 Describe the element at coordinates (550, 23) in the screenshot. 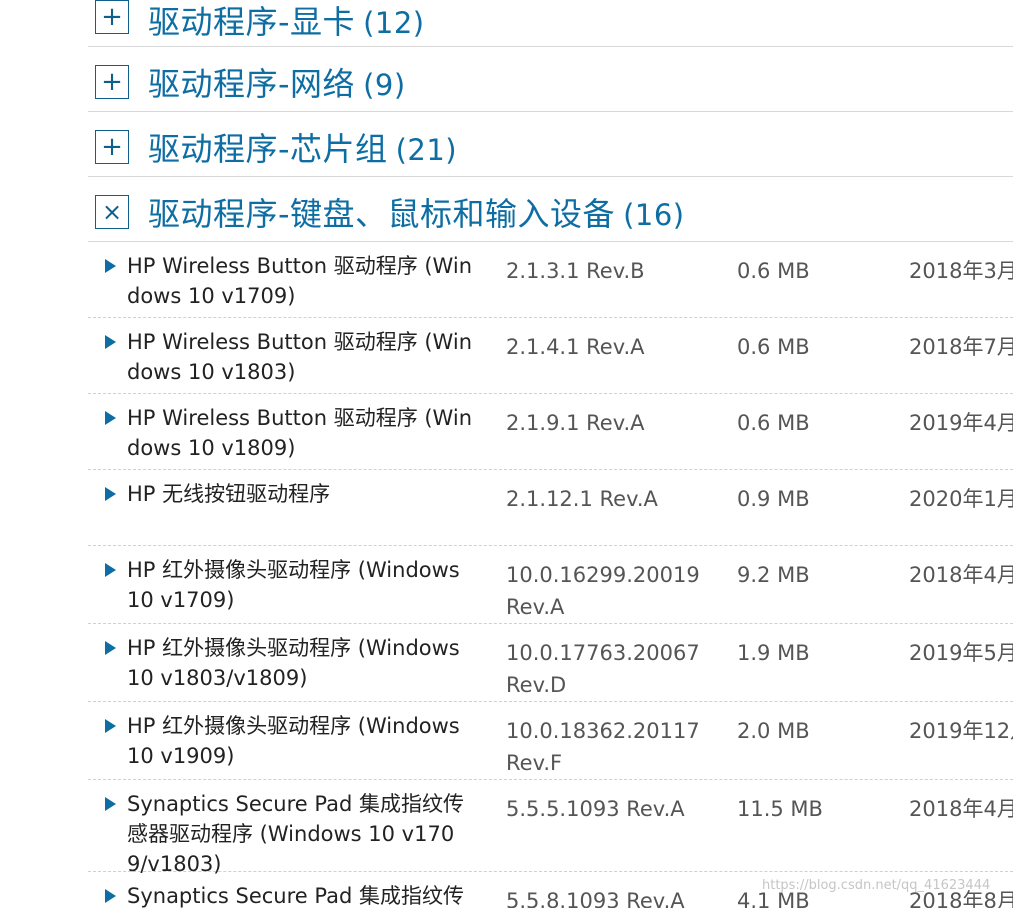

I see `category-graphics-drivers: + 驱动程序-显卡 (12)` at that location.